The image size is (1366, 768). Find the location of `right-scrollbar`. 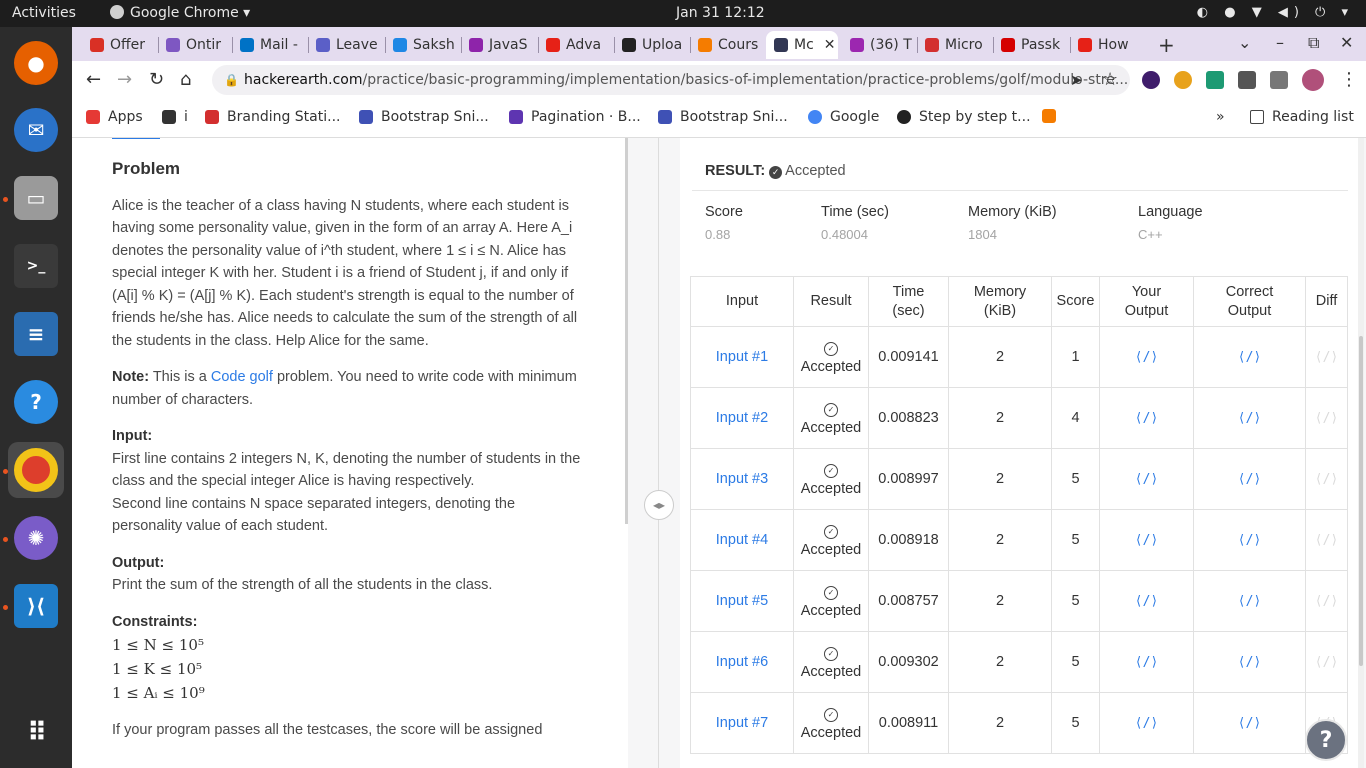

right-scrollbar is located at coordinates (1361, 453).